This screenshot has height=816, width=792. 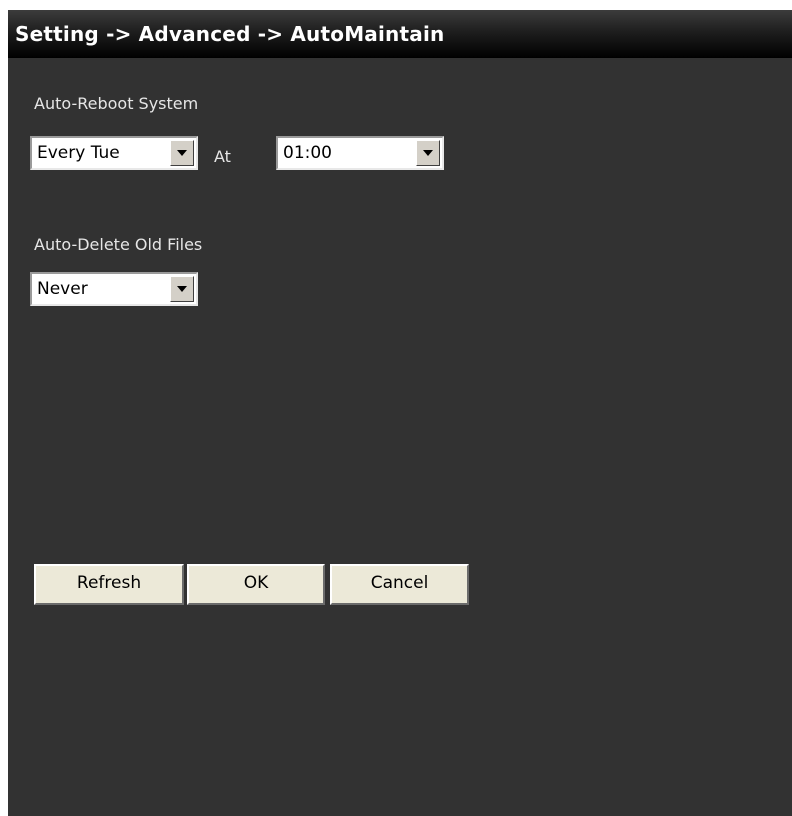 I want to click on at-label: At, so click(x=222, y=156).